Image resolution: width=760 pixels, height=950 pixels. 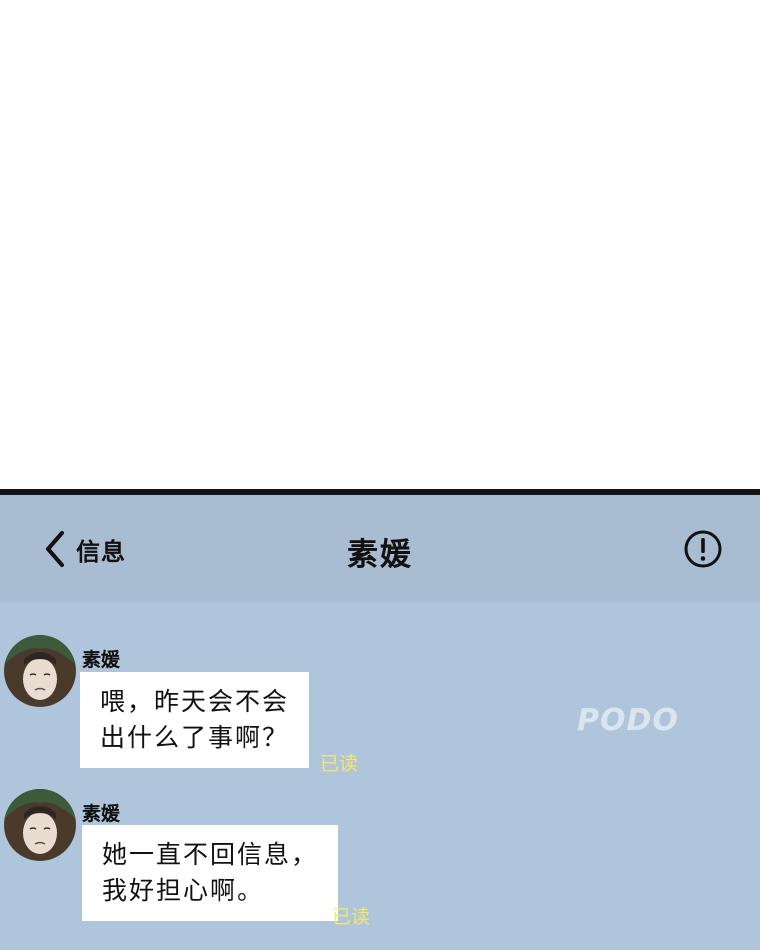 What do you see at coordinates (210, 873) in the screenshot?
I see `message-bubble: 她一直不回信息， 我好担心啊。` at bounding box center [210, 873].